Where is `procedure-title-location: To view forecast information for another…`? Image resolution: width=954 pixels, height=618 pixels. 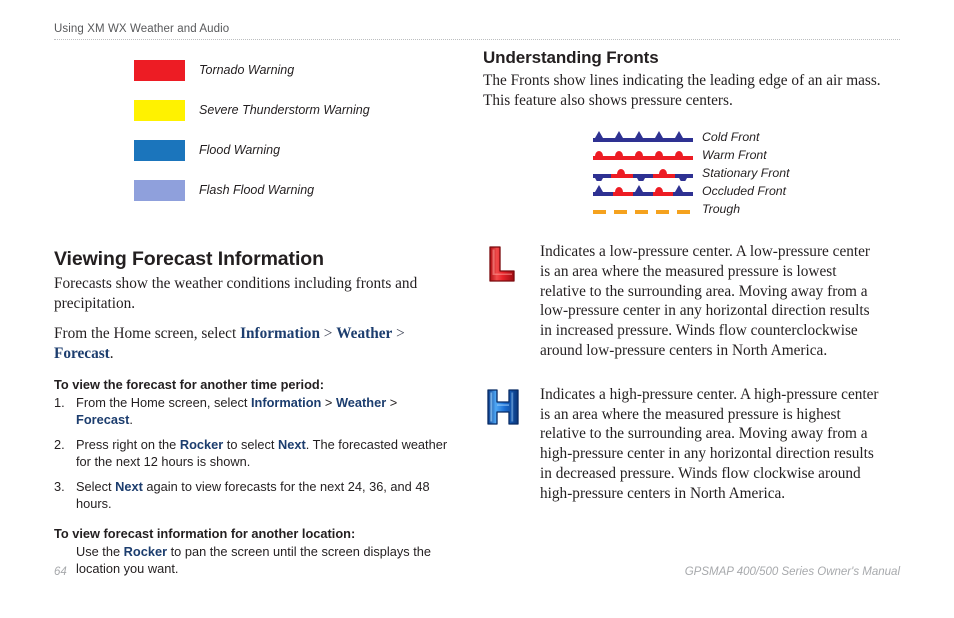
procedure-title-location: To view forecast information for another… is located at coordinates (205, 533).